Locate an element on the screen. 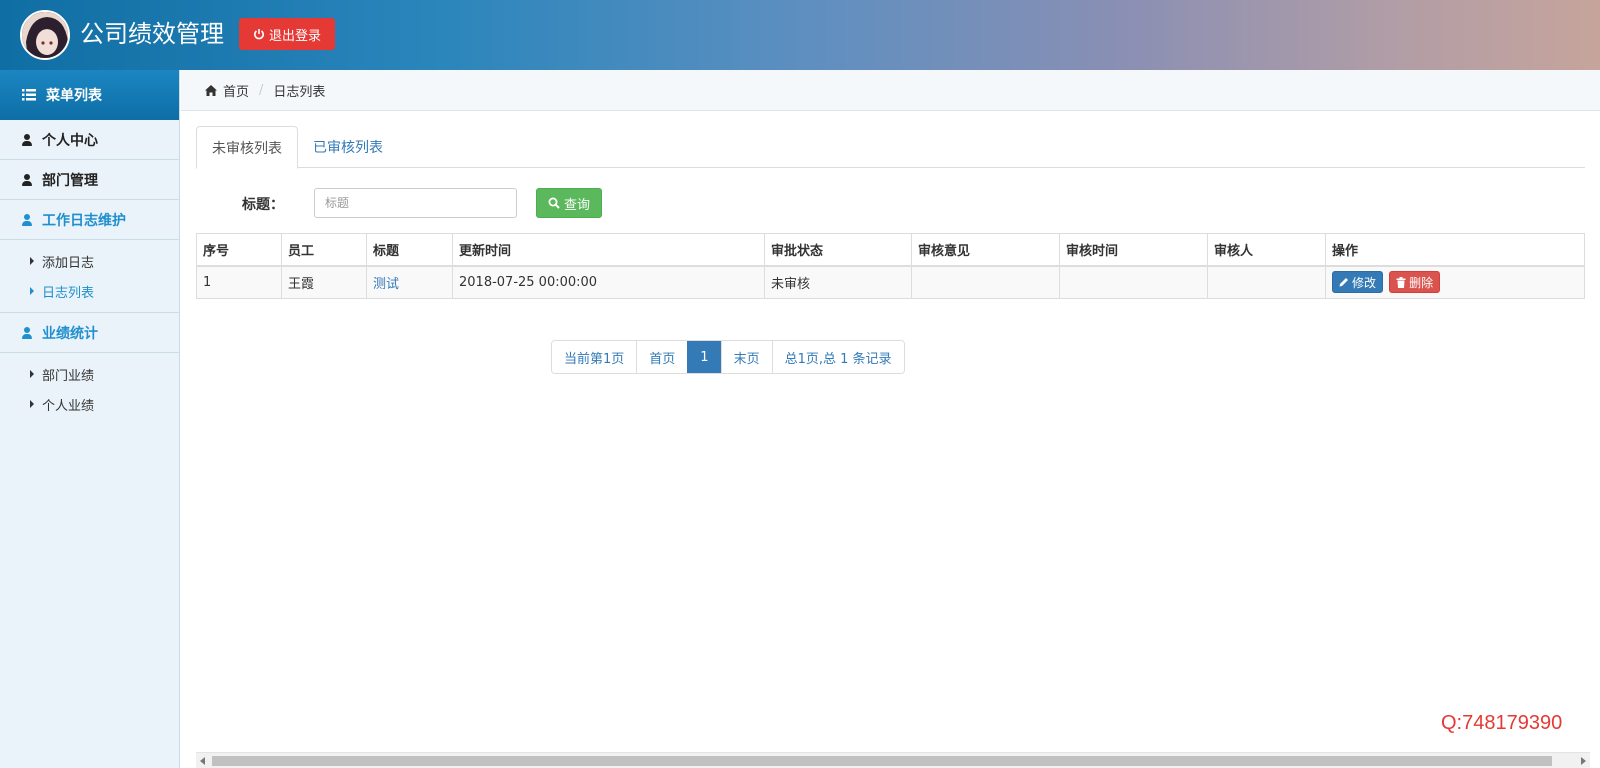 This screenshot has height=768, width=1600. cell-review-time is located at coordinates (1133, 282).